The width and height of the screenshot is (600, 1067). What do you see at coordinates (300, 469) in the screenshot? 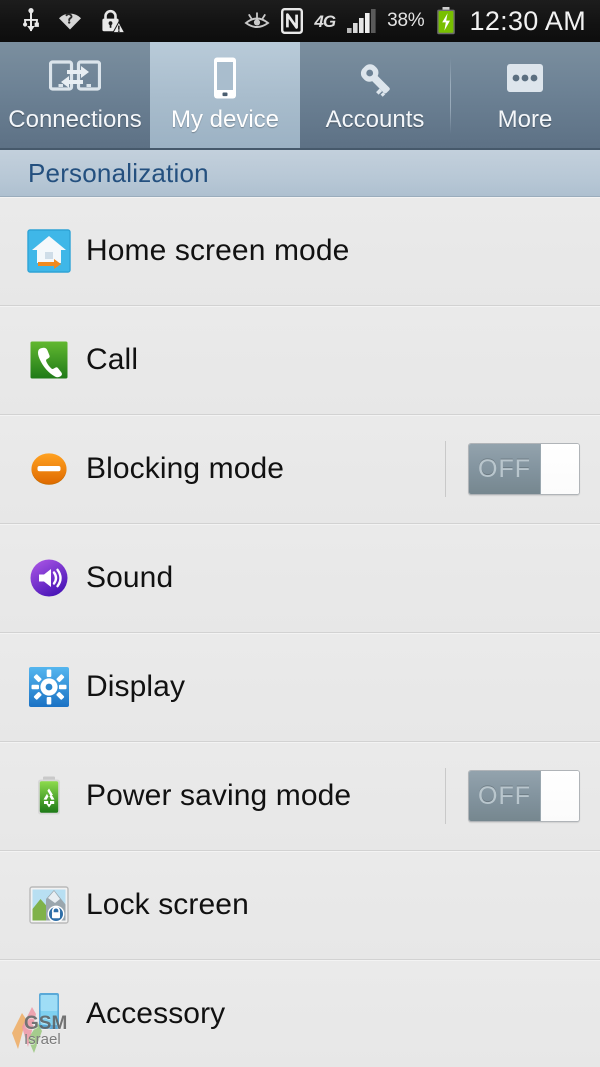
I see `list-item-blocking-mode: Blocking mode OFF` at bounding box center [300, 469].